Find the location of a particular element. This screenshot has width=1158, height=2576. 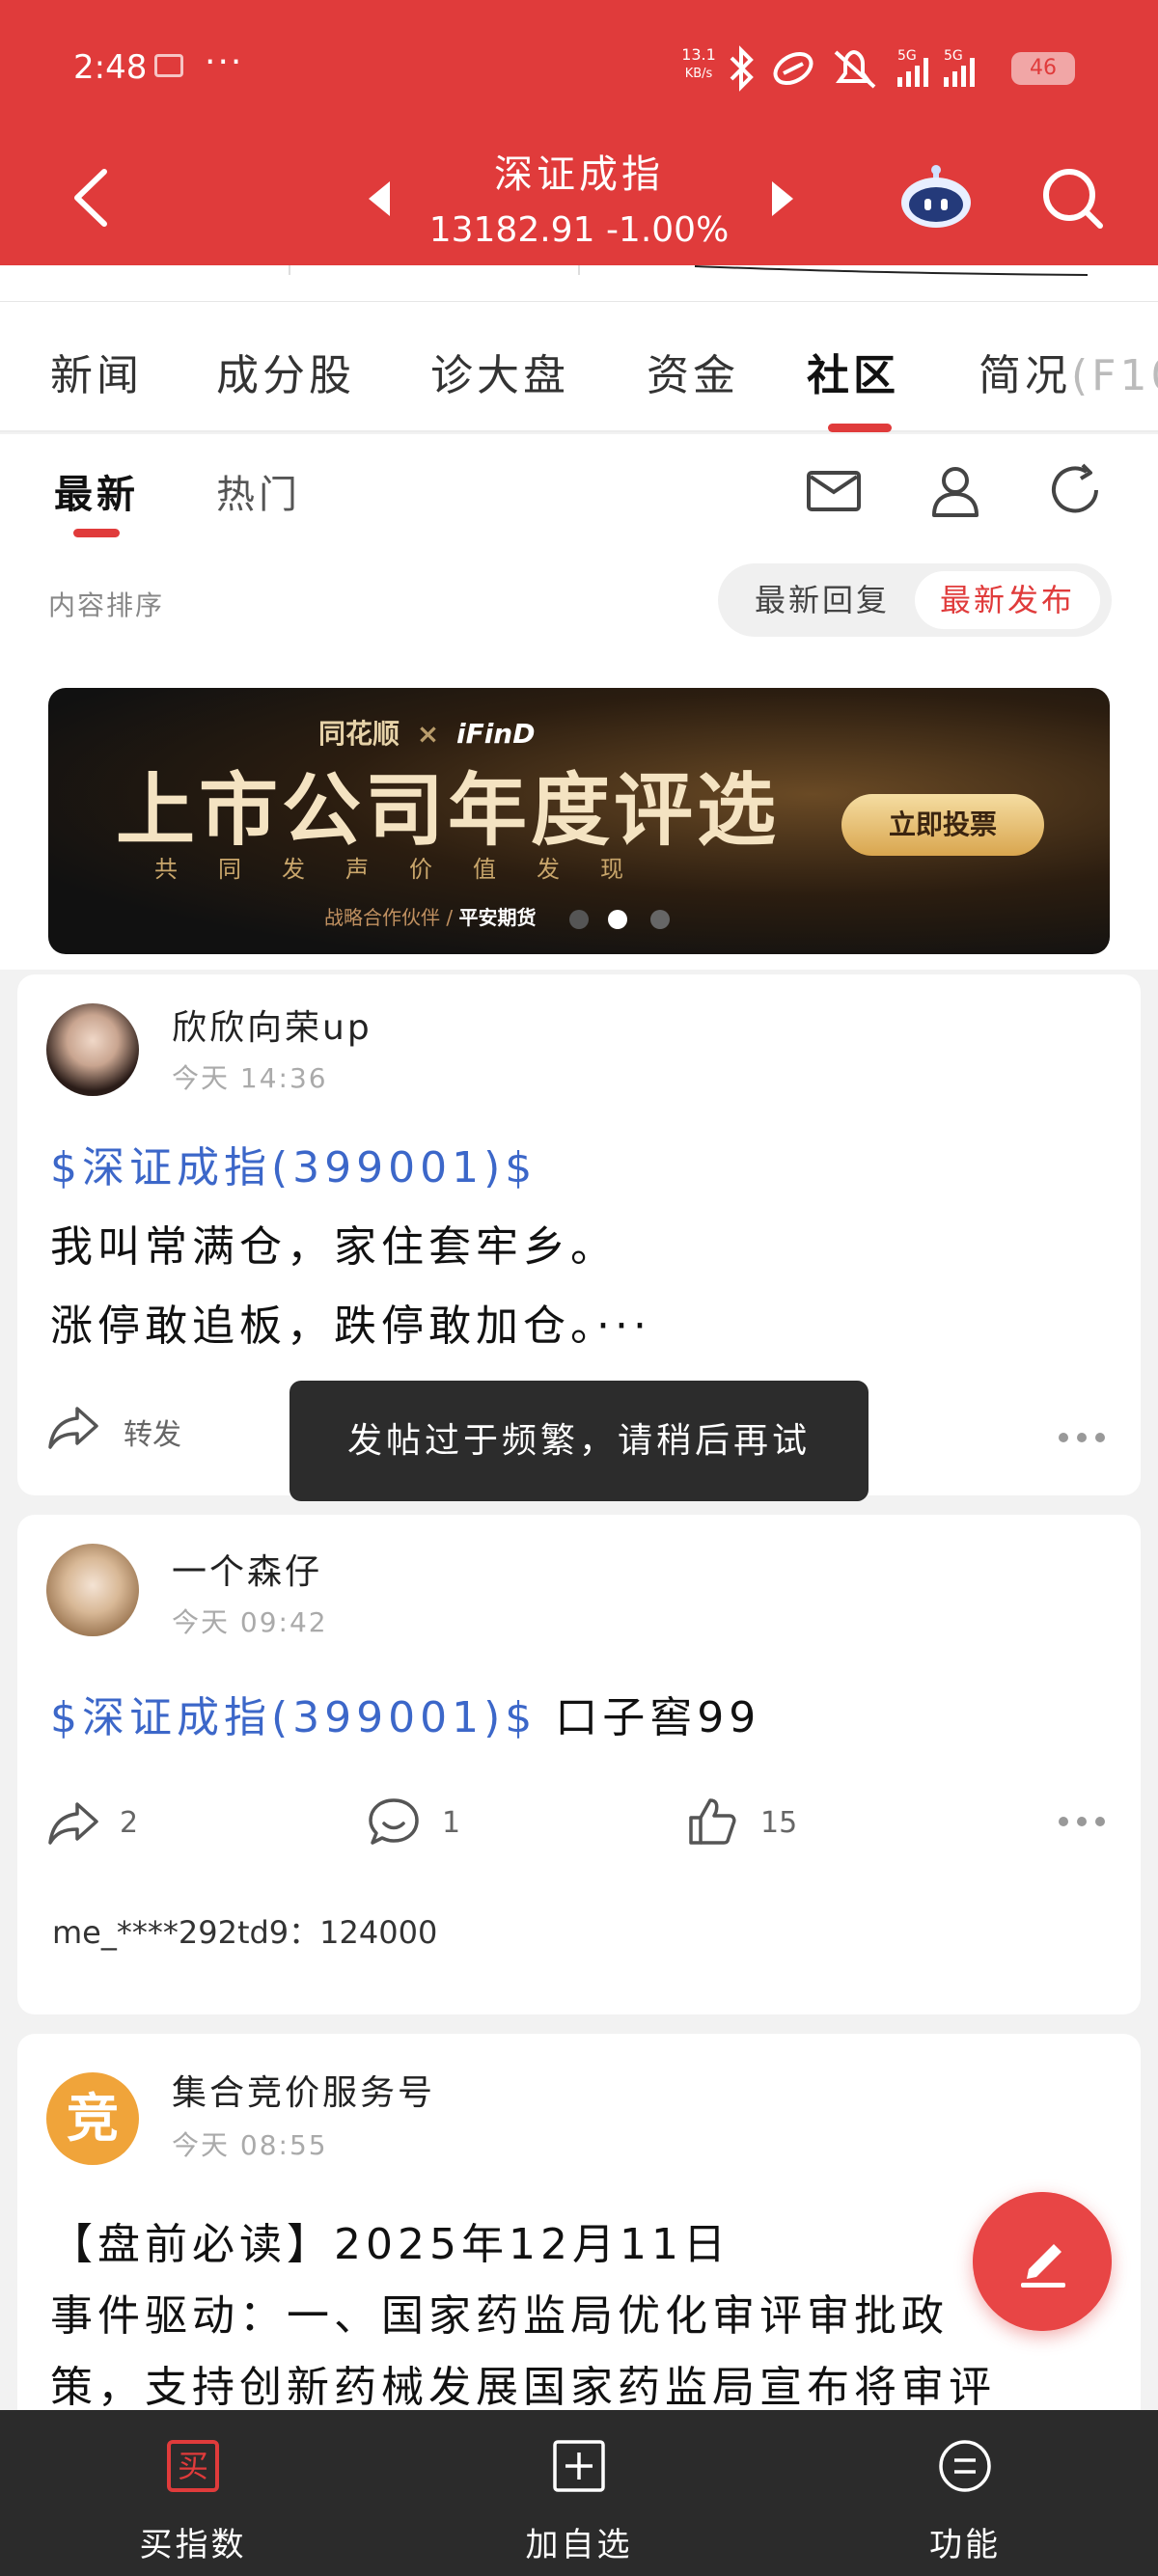

subtab-hot: 热门 is located at coordinates (258, 491).